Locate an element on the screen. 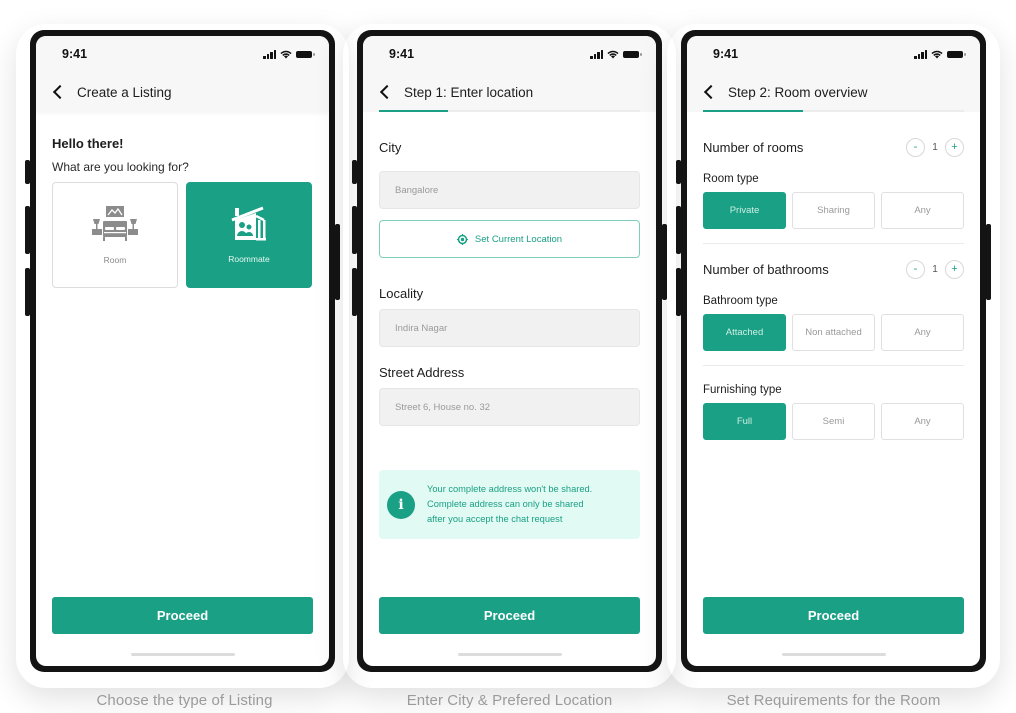 This screenshot has width=1016, height=713. bathroom-type-non-attached: Non attached is located at coordinates (833, 332).